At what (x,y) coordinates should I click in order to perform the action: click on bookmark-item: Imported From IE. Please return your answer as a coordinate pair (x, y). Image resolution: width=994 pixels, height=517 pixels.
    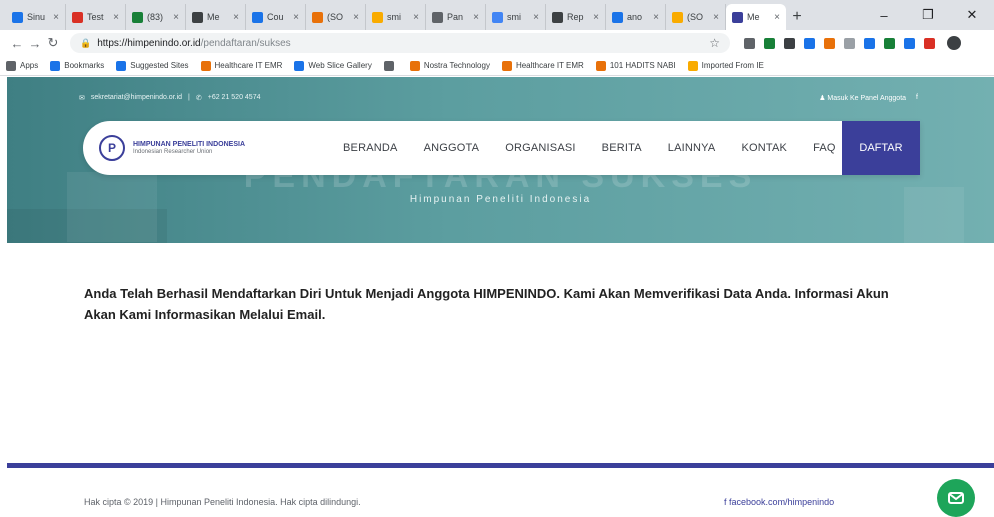
    Looking at the image, I should click on (725, 65).